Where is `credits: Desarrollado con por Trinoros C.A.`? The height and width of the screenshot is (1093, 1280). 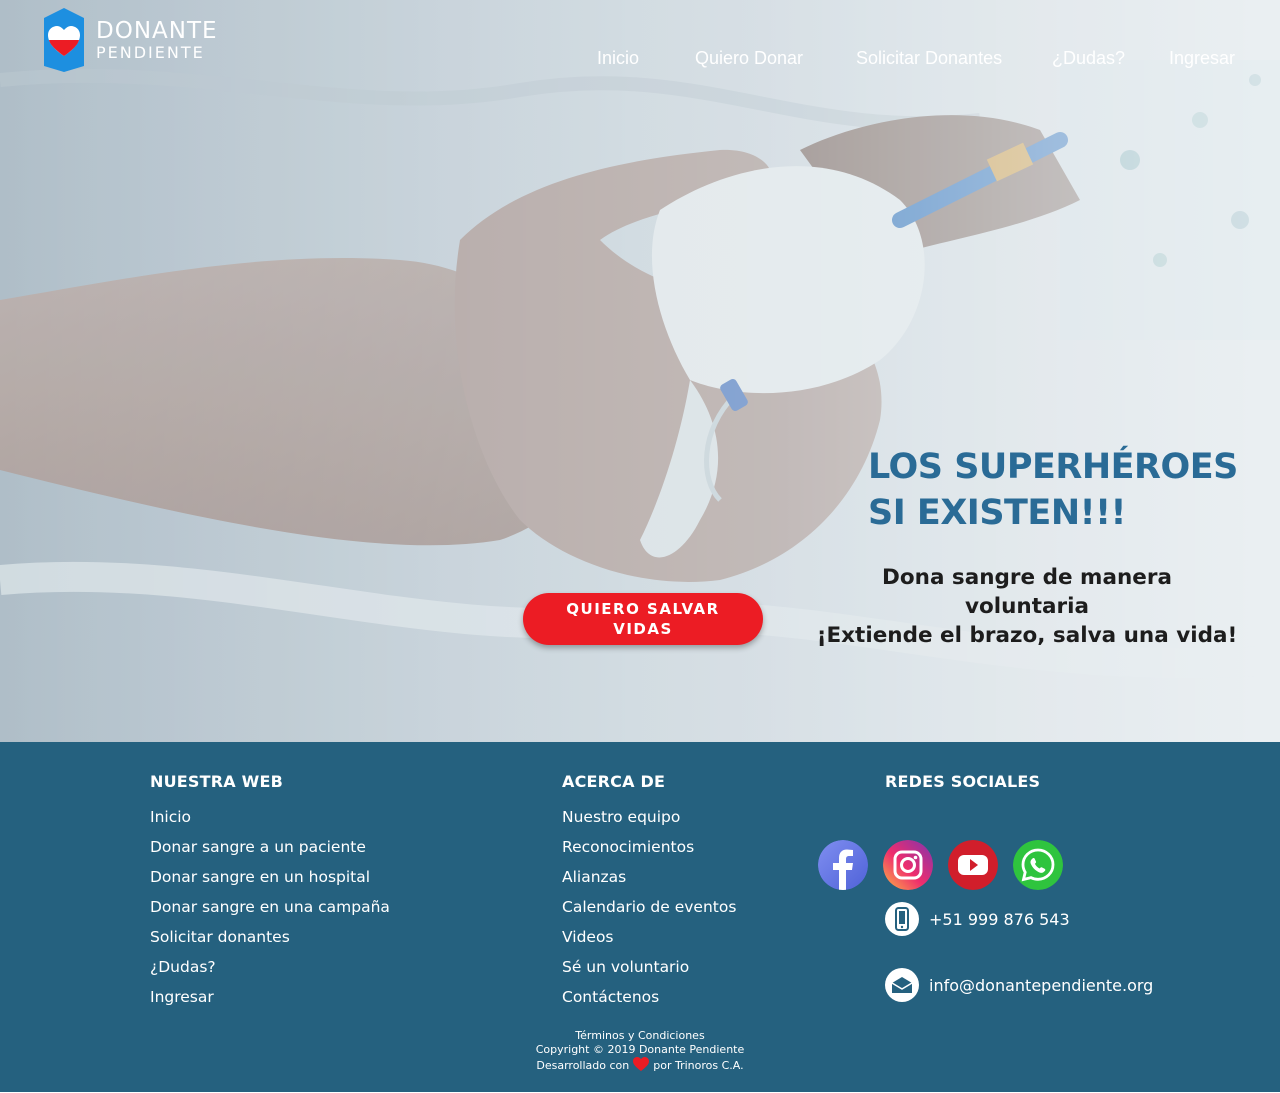
credits: Desarrollado con por Trinoros C.A. is located at coordinates (640, 1065).